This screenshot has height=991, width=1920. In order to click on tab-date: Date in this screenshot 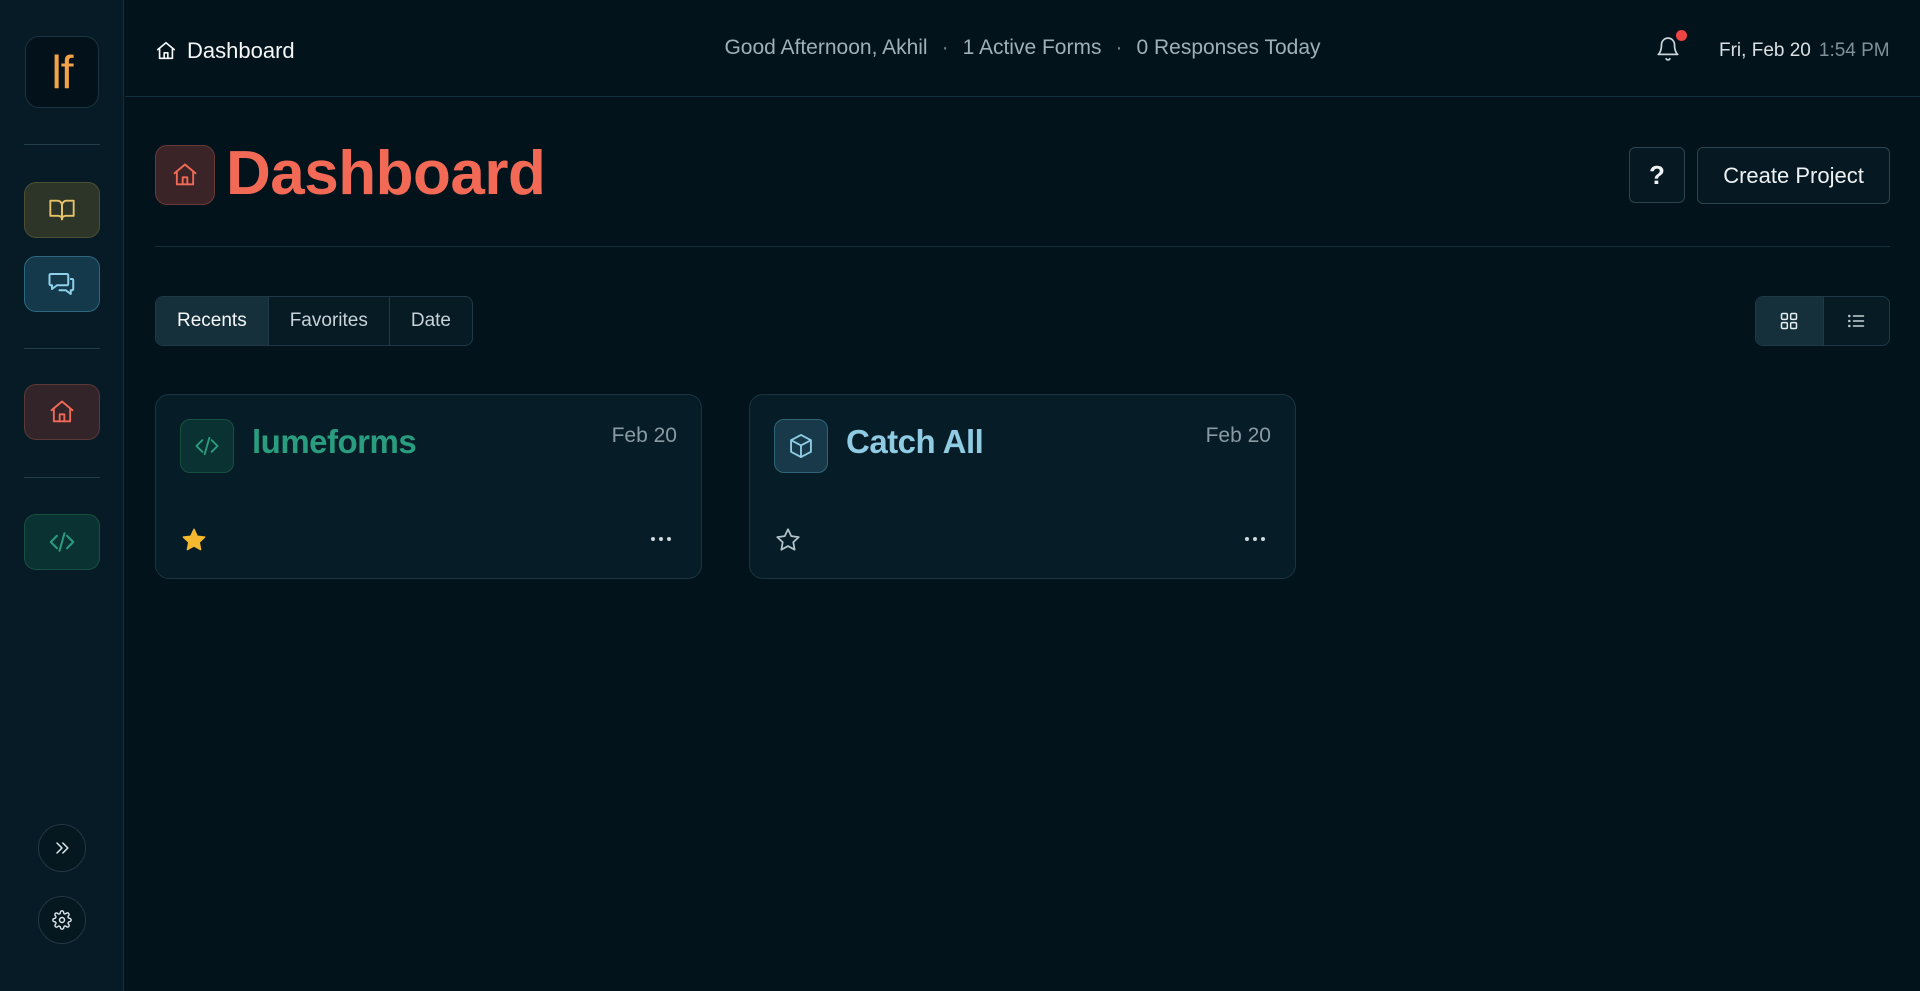, I will do `click(431, 321)`.